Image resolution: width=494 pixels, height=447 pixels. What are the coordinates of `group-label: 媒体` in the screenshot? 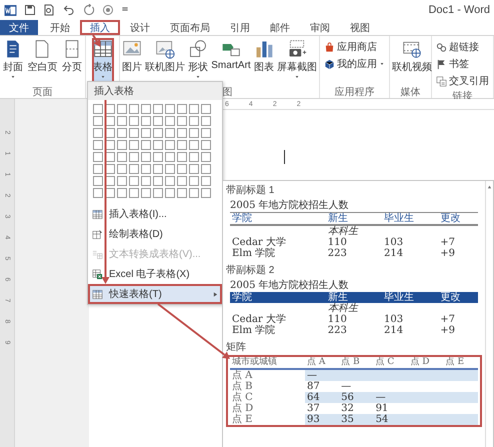 It's located at (410, 92).